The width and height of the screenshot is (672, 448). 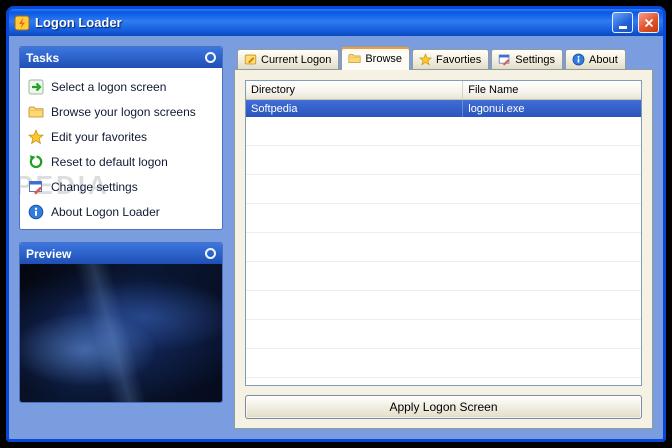 I want to click on change-settings-icon, so click(x=36, y=187).